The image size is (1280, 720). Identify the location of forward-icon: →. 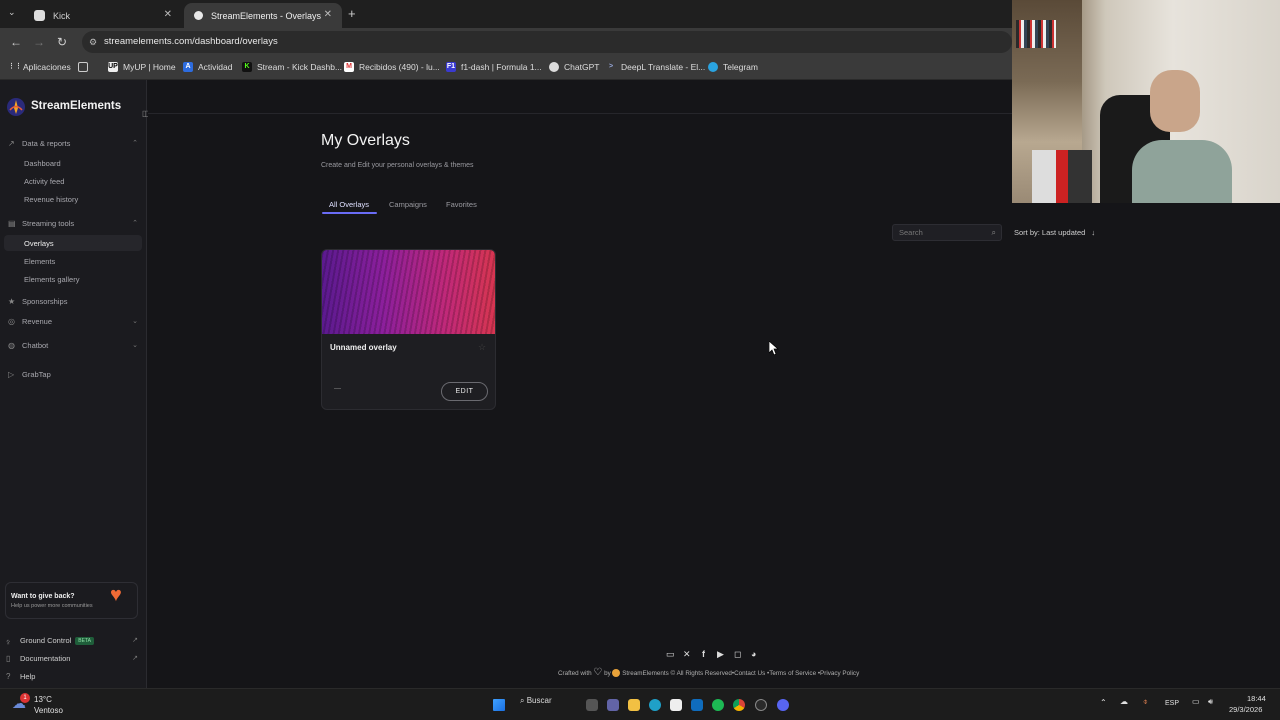
(39, 42).